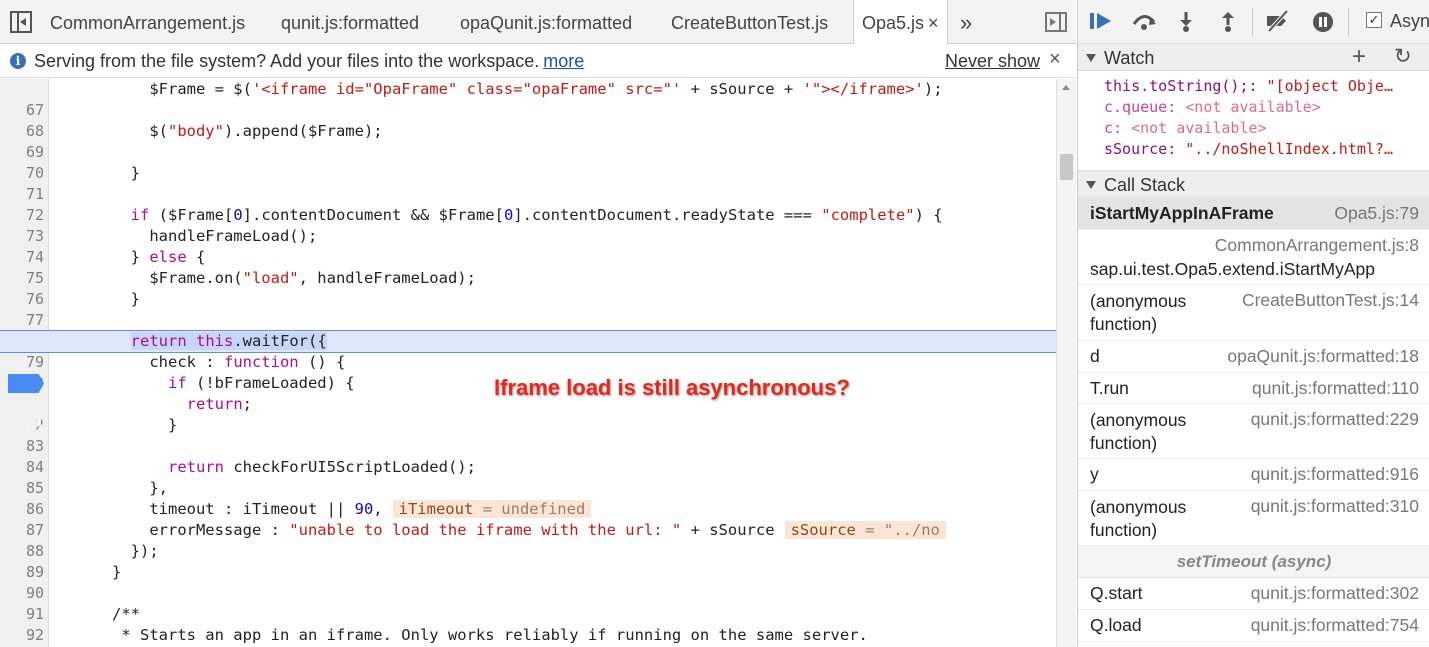 The height and width of the screenshot is (647, 1429). What do you see at coordinates (219, 404) in the screenshot?
I see `code-text: return;` at bounding box center [219, 404].